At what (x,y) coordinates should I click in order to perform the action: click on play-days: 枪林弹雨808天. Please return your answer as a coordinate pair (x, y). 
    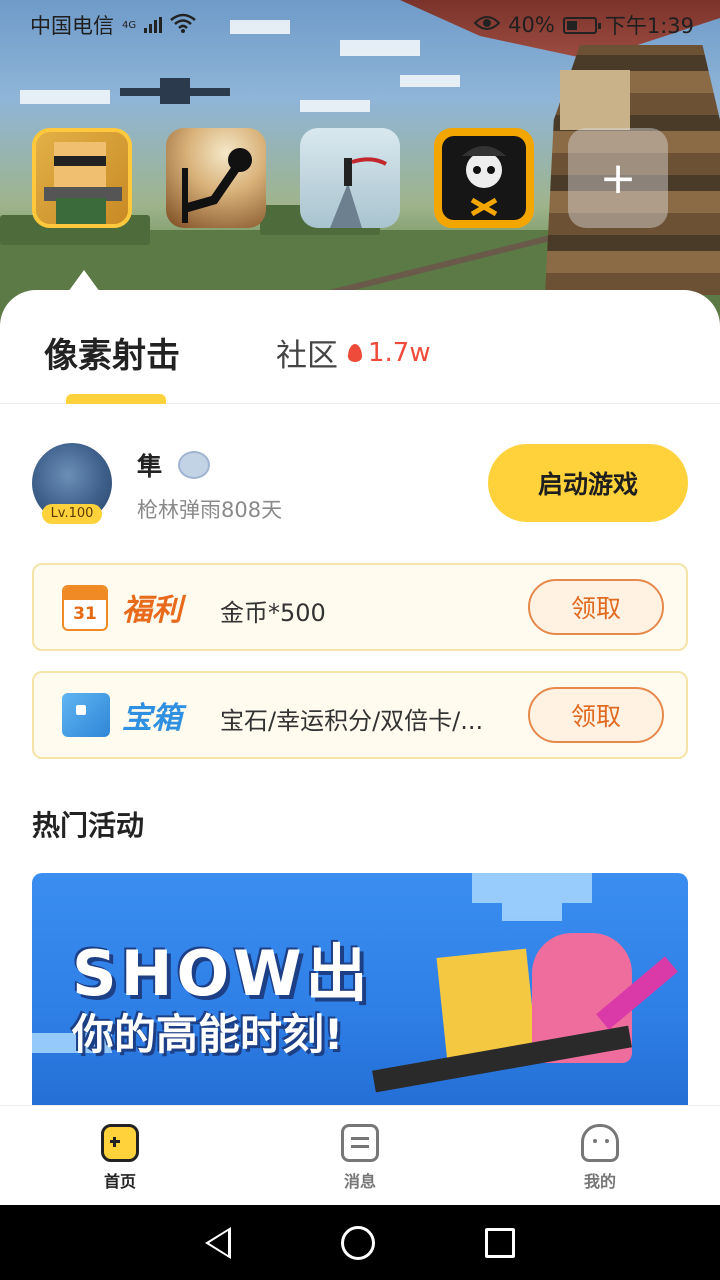
    Looking at the image, I should click on (210, 510).